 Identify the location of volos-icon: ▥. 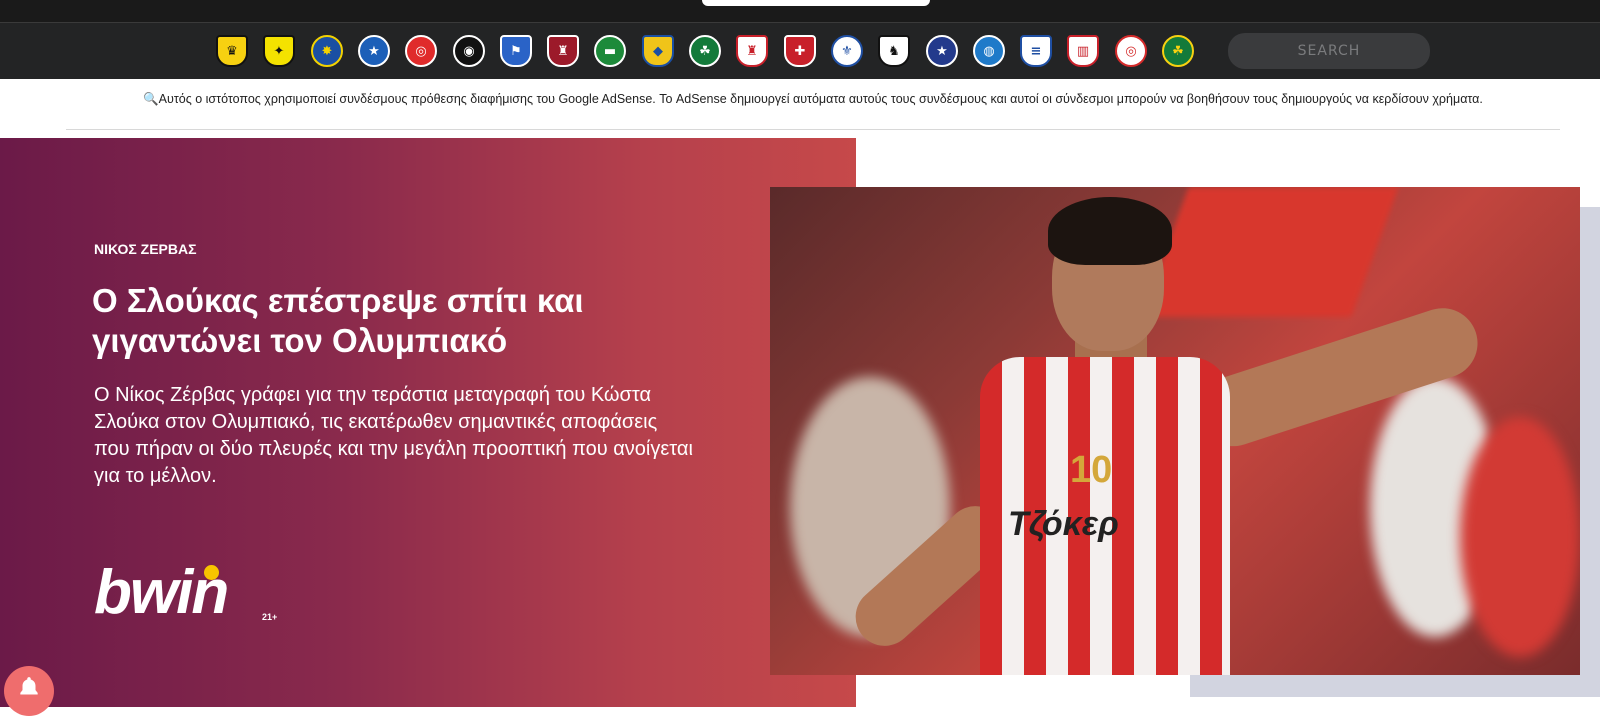
(1083, 51).